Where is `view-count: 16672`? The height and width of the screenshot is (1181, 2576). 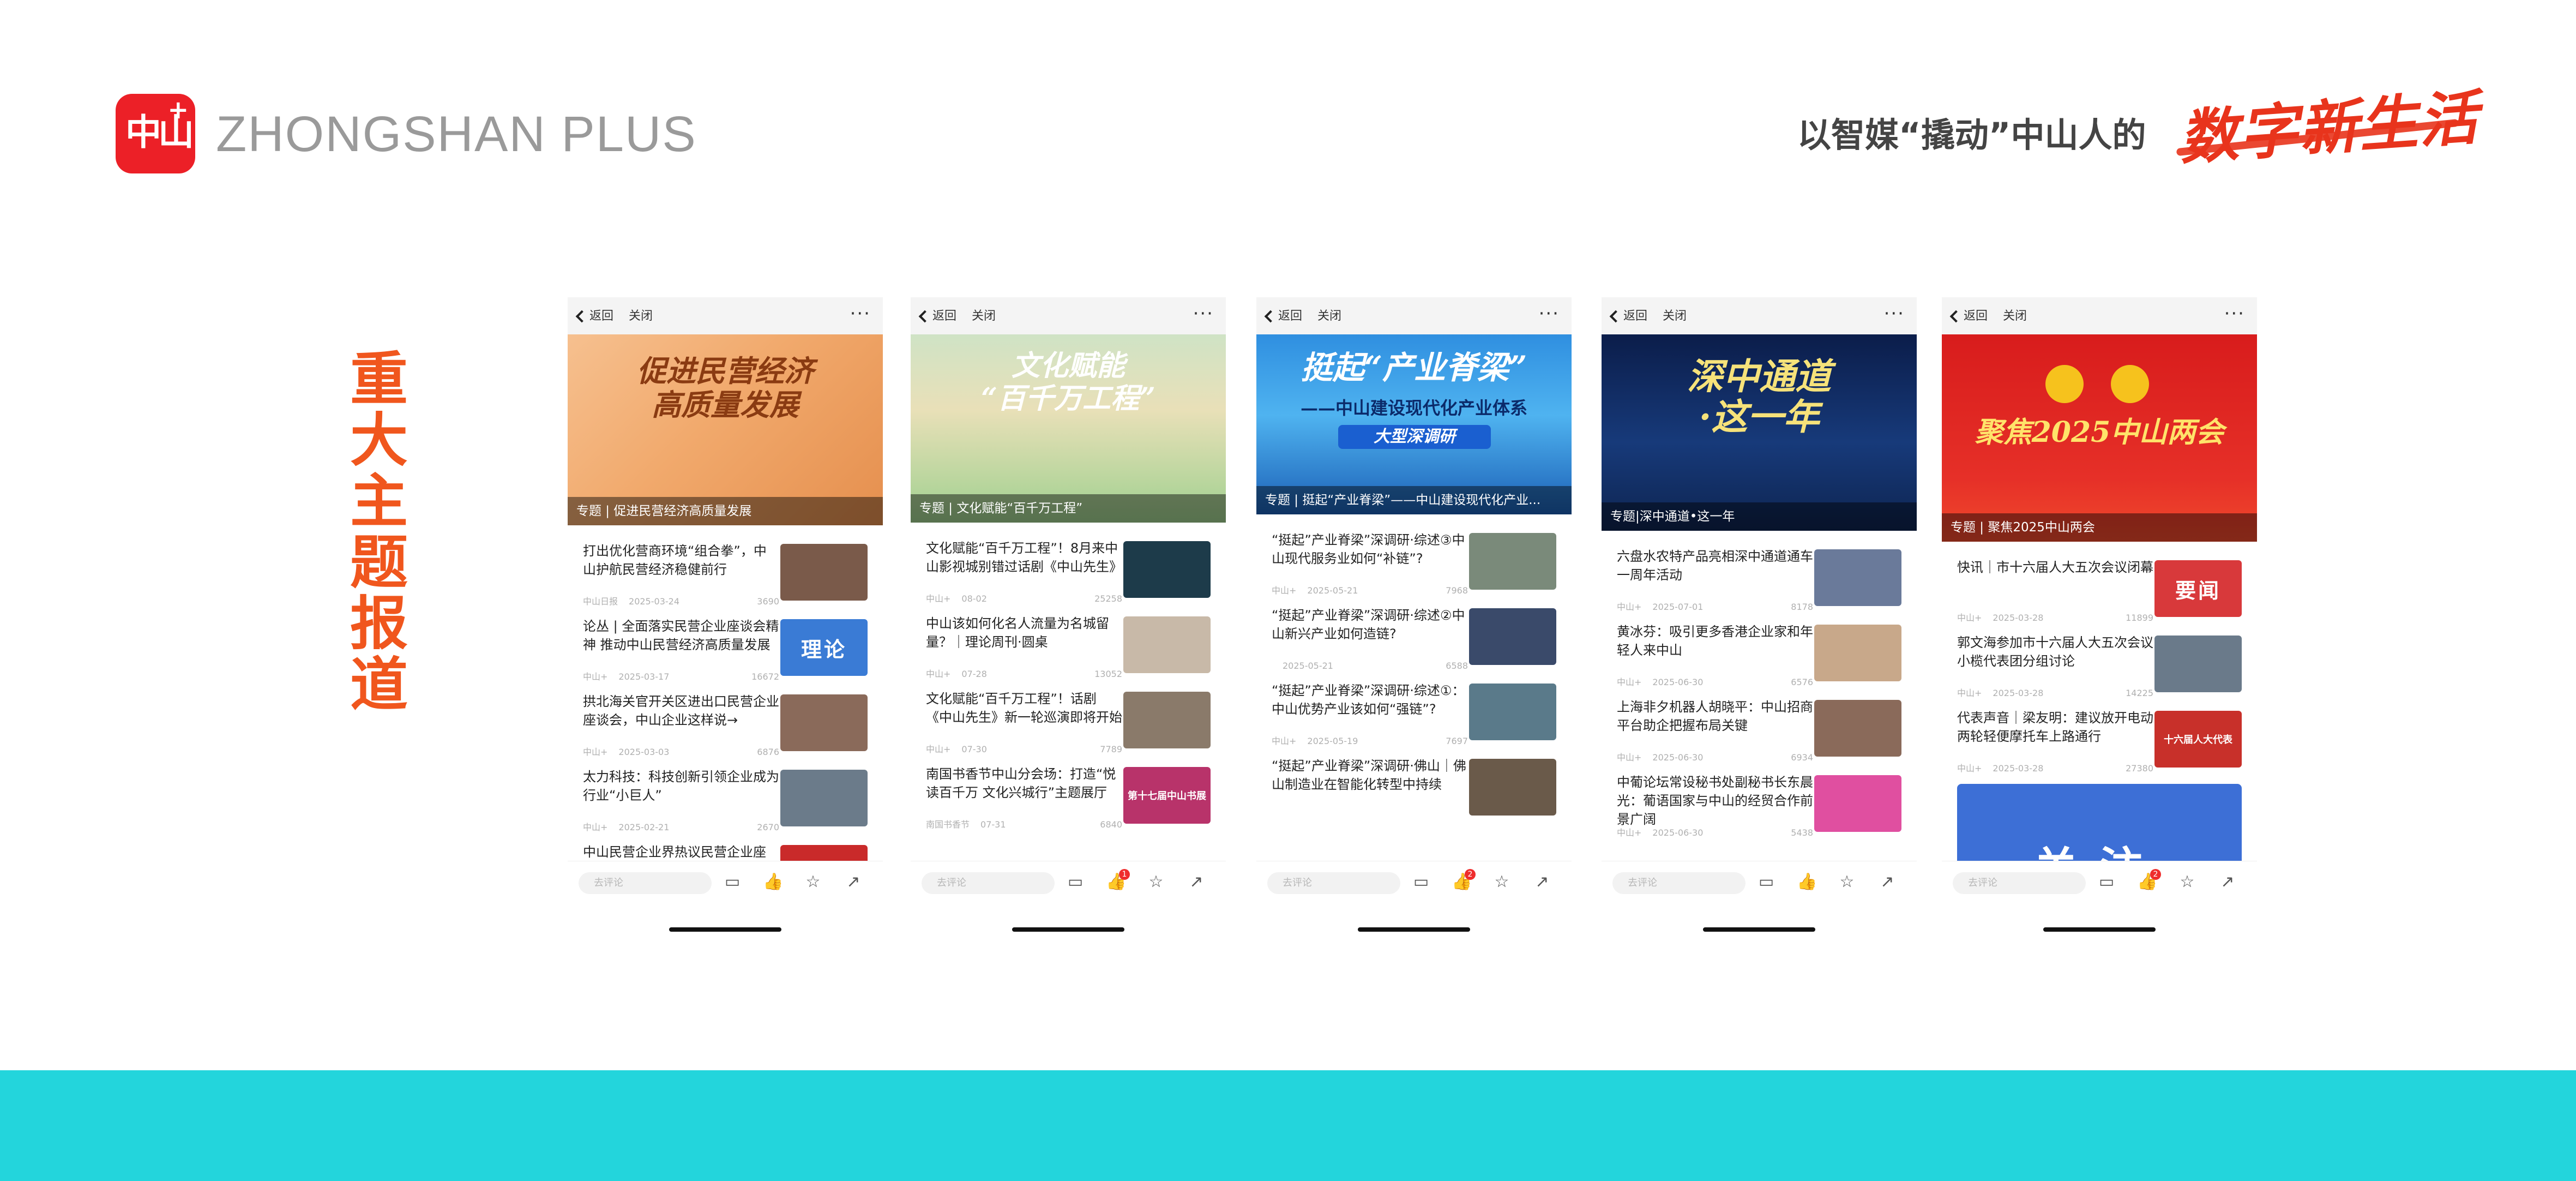
view-count: 16672 is located at coordinates (765, 677).